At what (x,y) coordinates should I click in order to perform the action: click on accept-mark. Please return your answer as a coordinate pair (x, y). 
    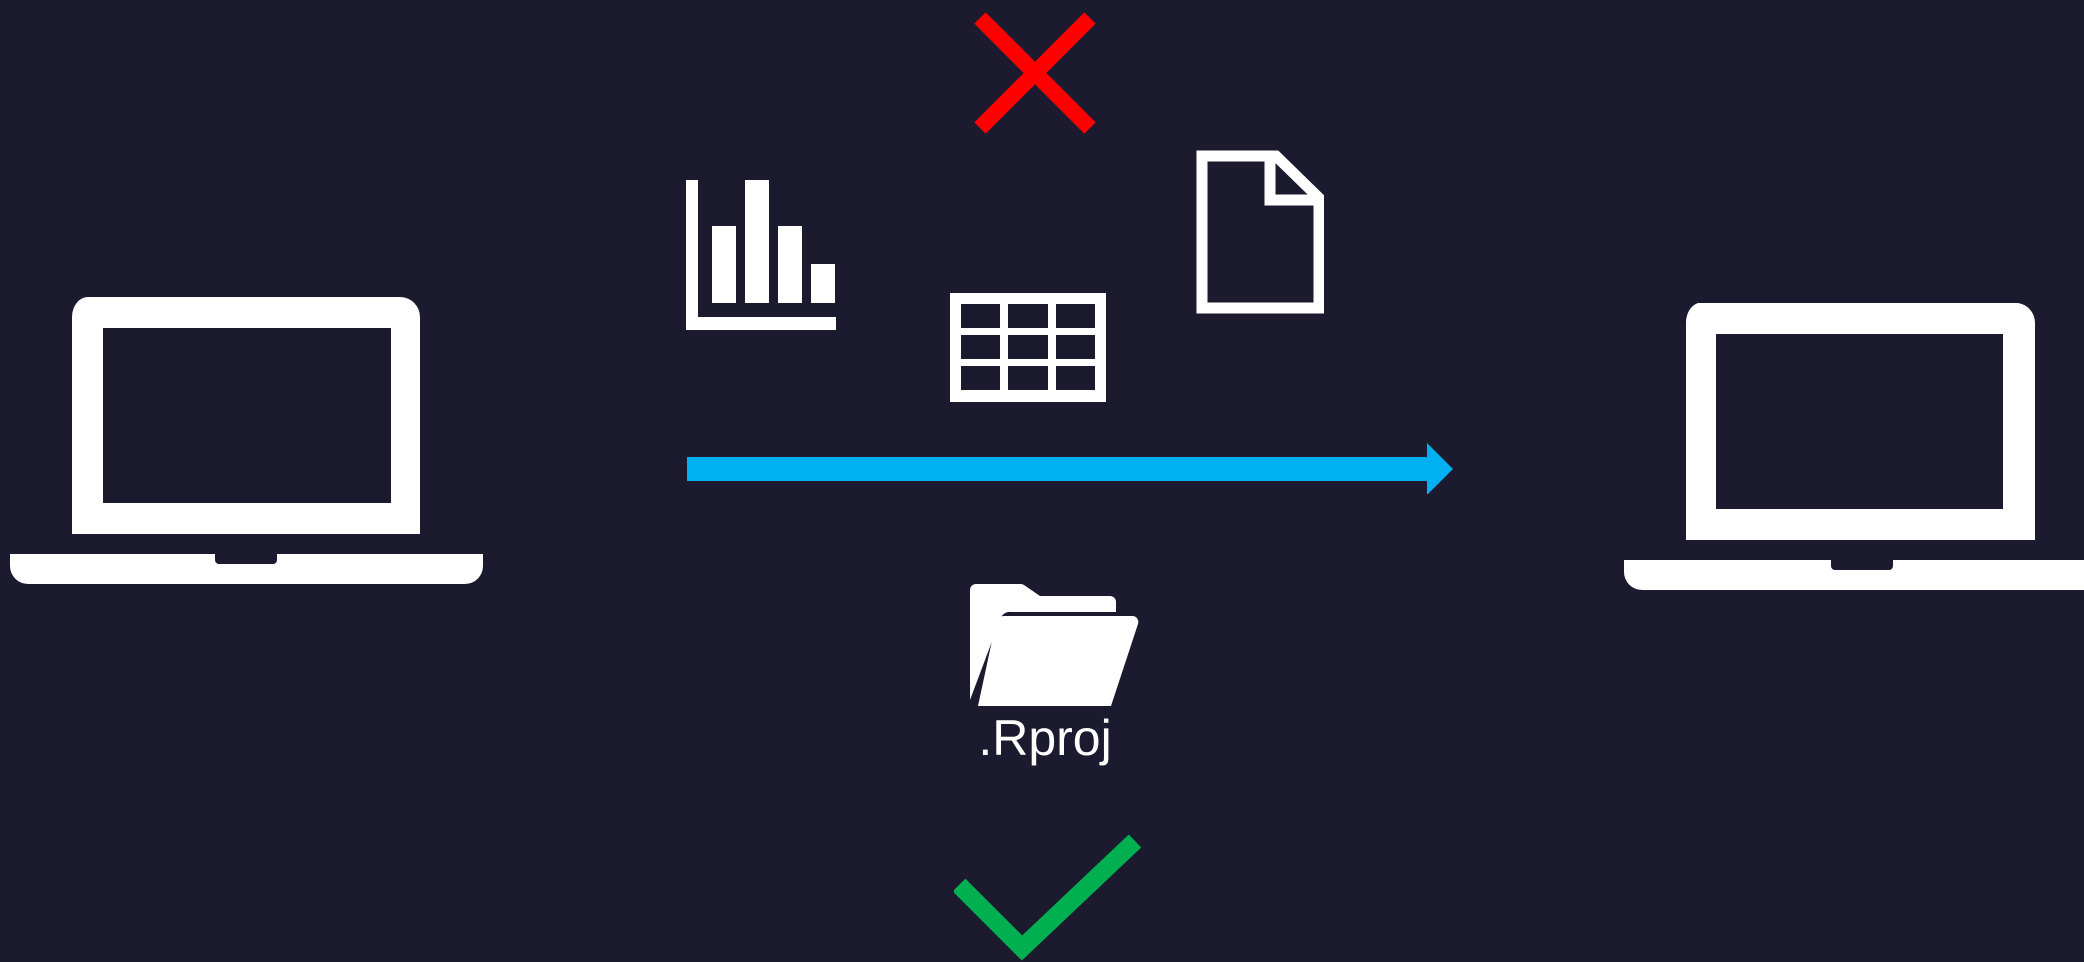
    Looking at the image, I should click on (1048, 897).